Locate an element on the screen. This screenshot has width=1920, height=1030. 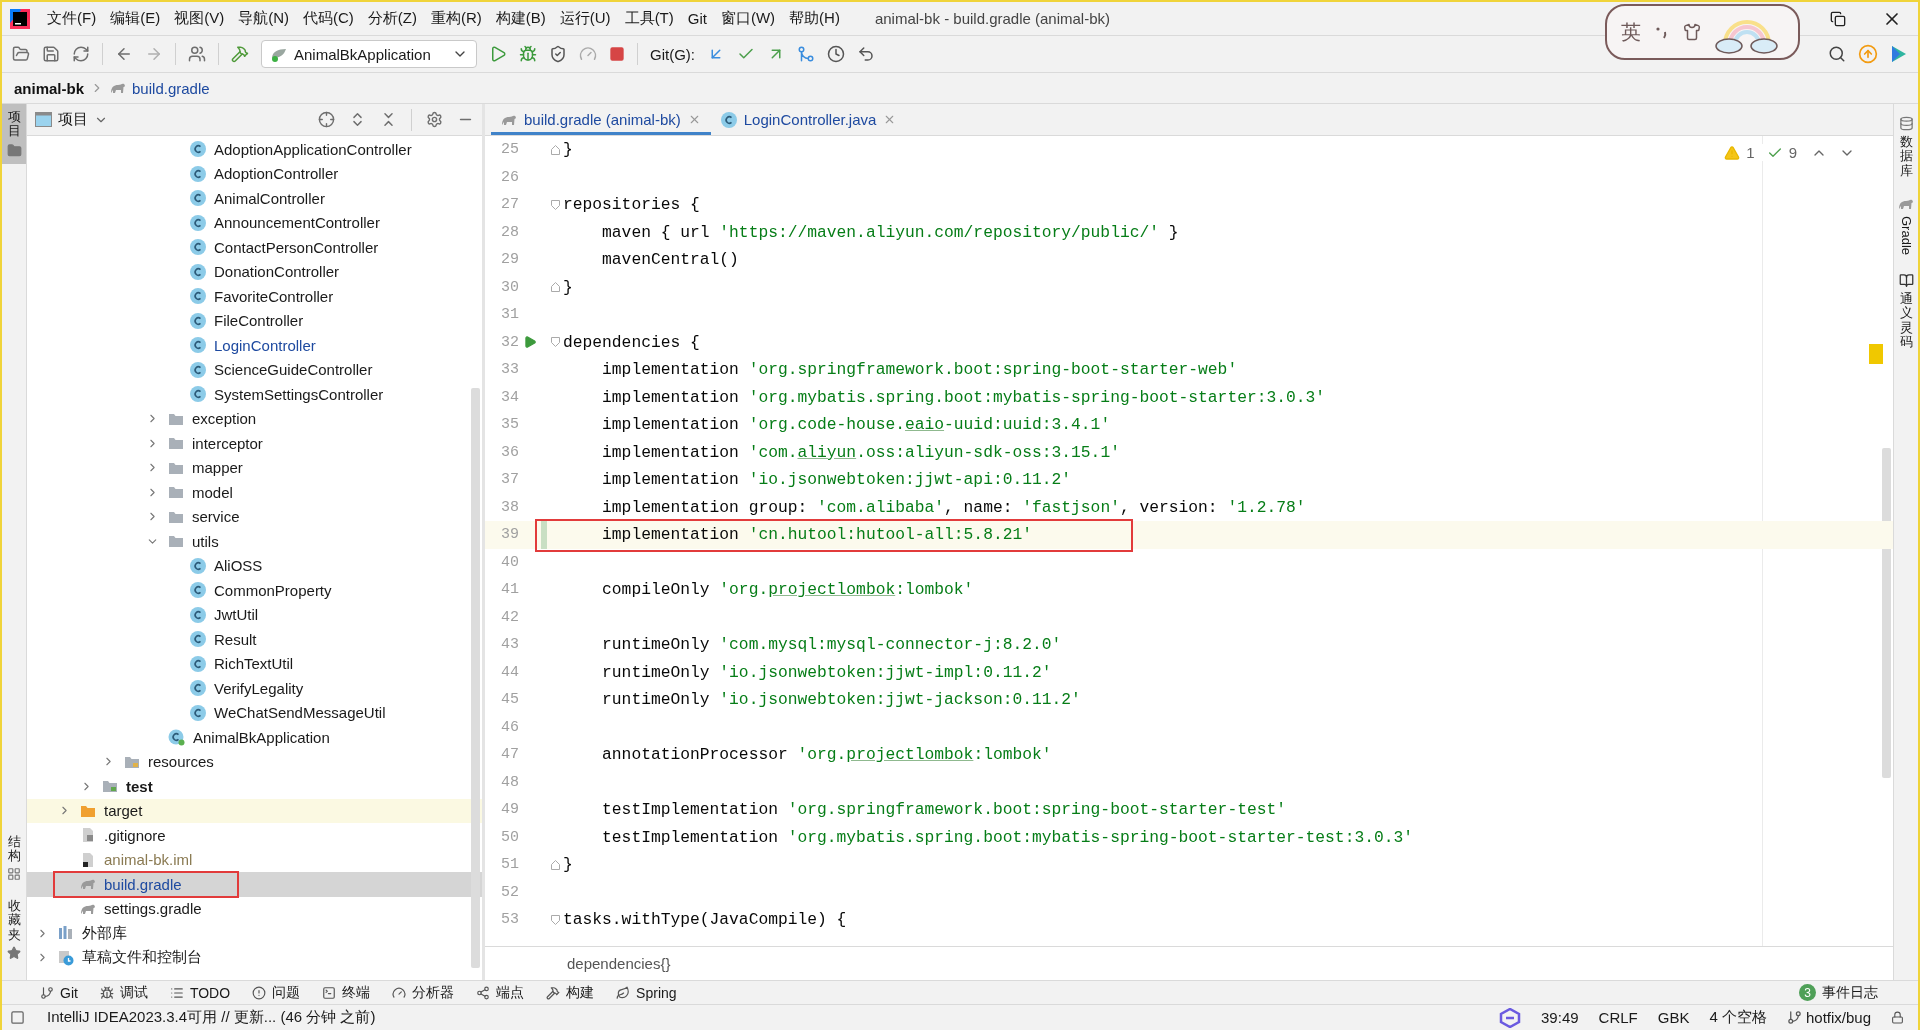
tool-window-tab: Gradle is located at coordinates (1906, 225).